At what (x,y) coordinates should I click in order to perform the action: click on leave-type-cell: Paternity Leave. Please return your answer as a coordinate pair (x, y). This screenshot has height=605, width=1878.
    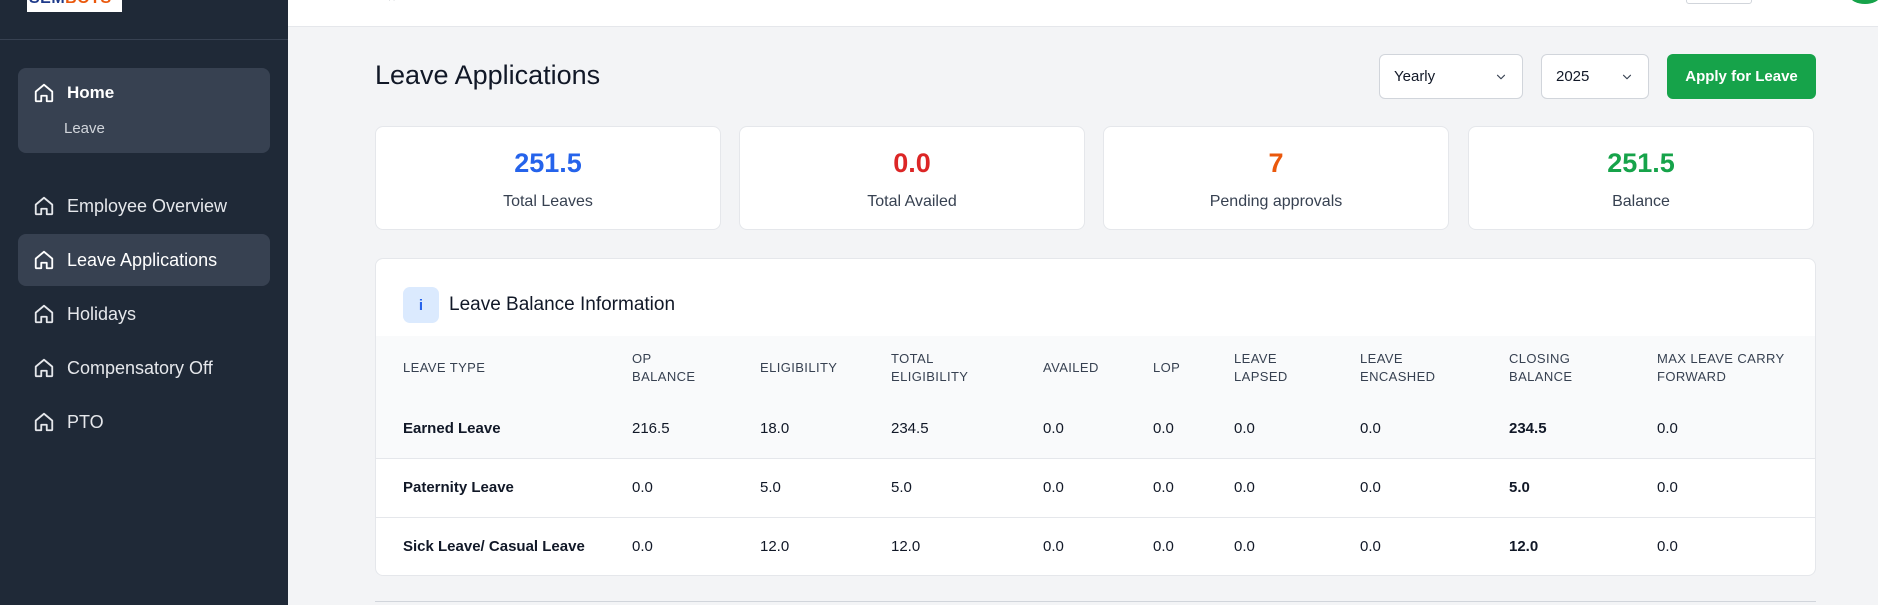
    Looking at the image, I should click on (458, 487).